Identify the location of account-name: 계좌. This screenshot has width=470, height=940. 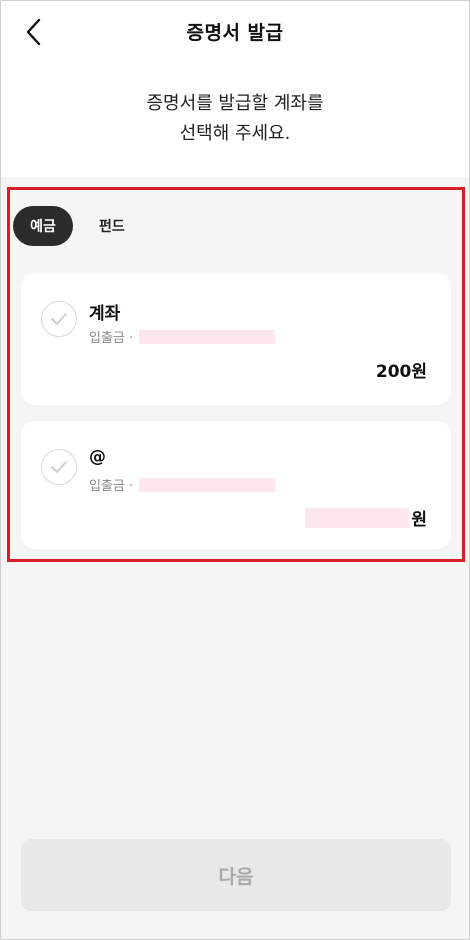
(105, 314).